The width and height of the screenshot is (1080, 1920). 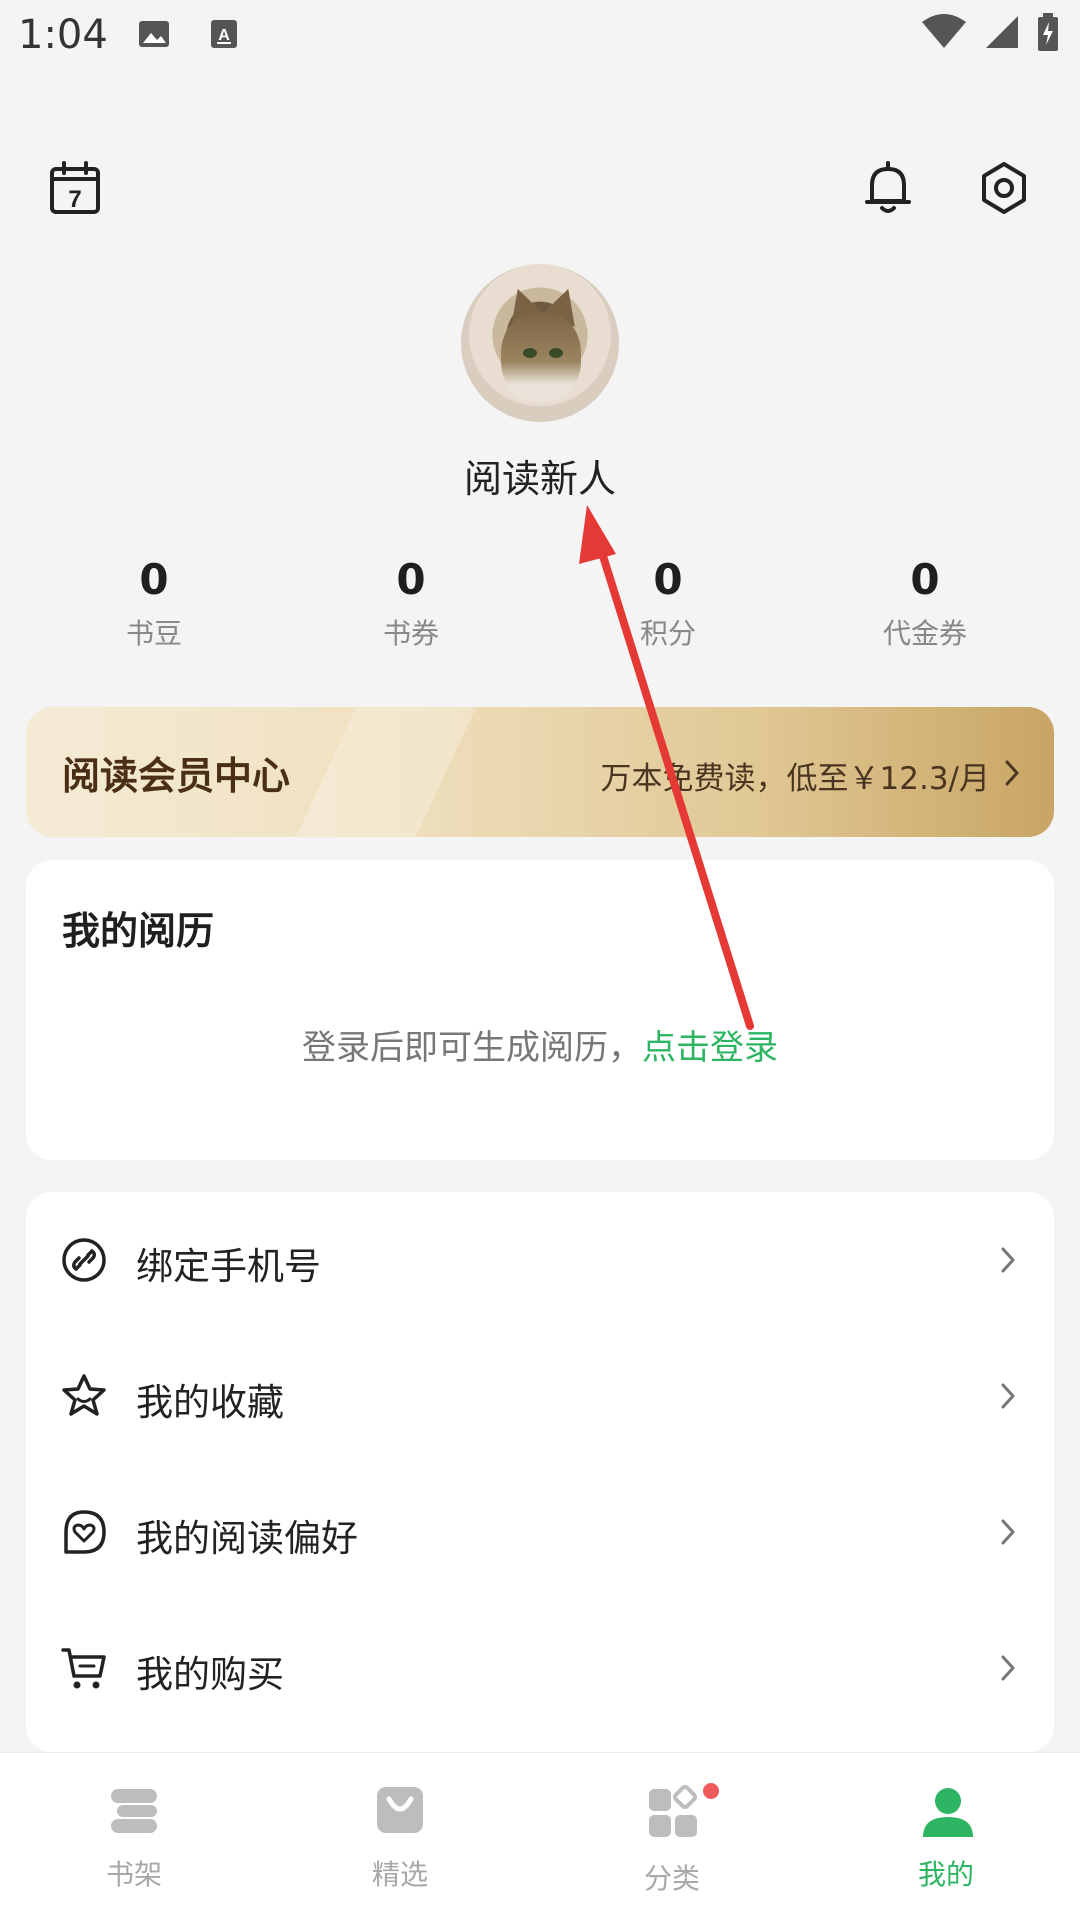 I want to click on status-time: 1:04, so click(x=63, y=35).